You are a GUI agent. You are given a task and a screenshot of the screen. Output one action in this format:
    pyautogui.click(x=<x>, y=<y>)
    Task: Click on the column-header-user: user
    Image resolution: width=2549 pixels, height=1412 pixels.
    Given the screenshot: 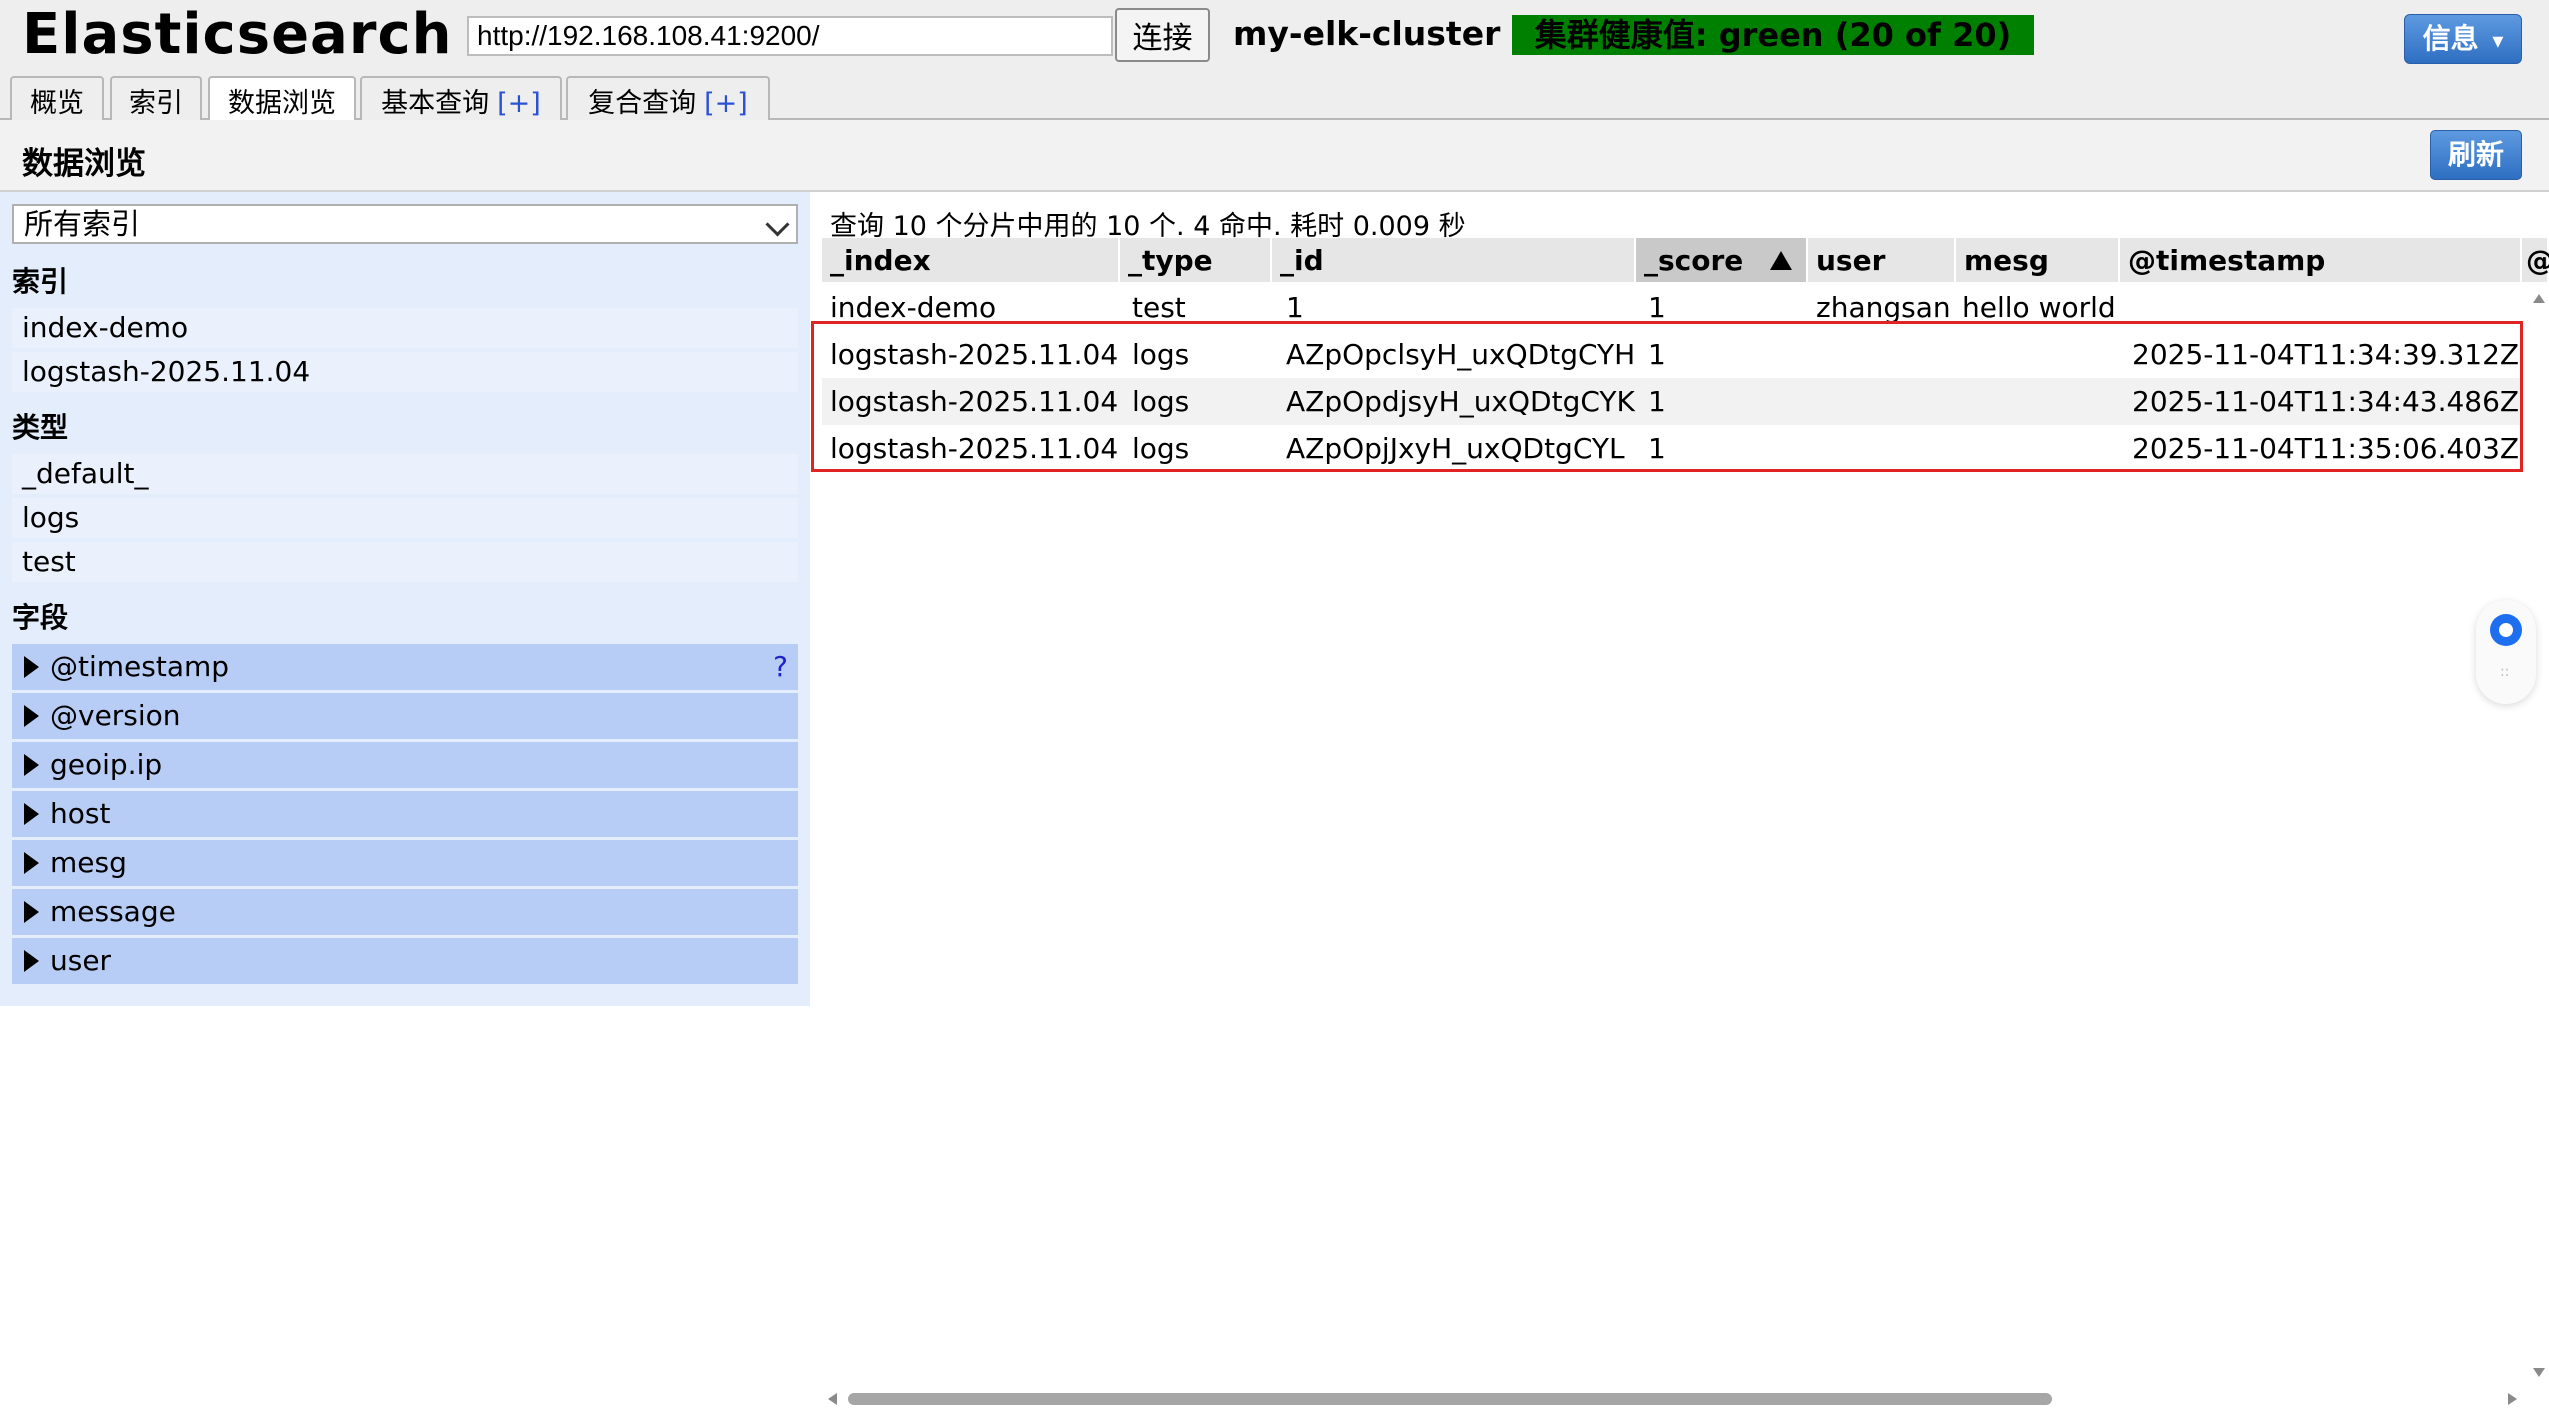 What is the action you would take?
    pyautogui.click(x=1882, y=260)
    